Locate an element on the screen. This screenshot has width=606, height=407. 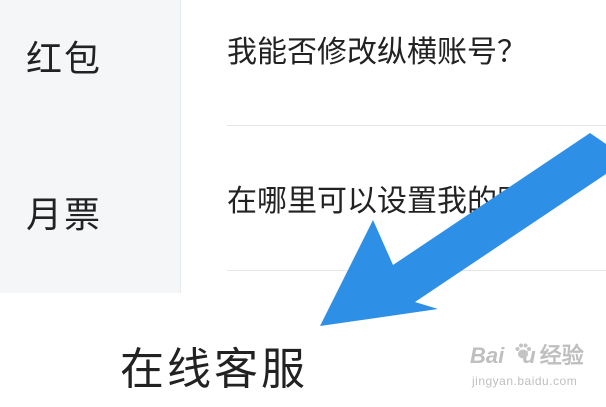
faq-item: 我能否修改纵横账号？ is located at coordinates (416, 53).